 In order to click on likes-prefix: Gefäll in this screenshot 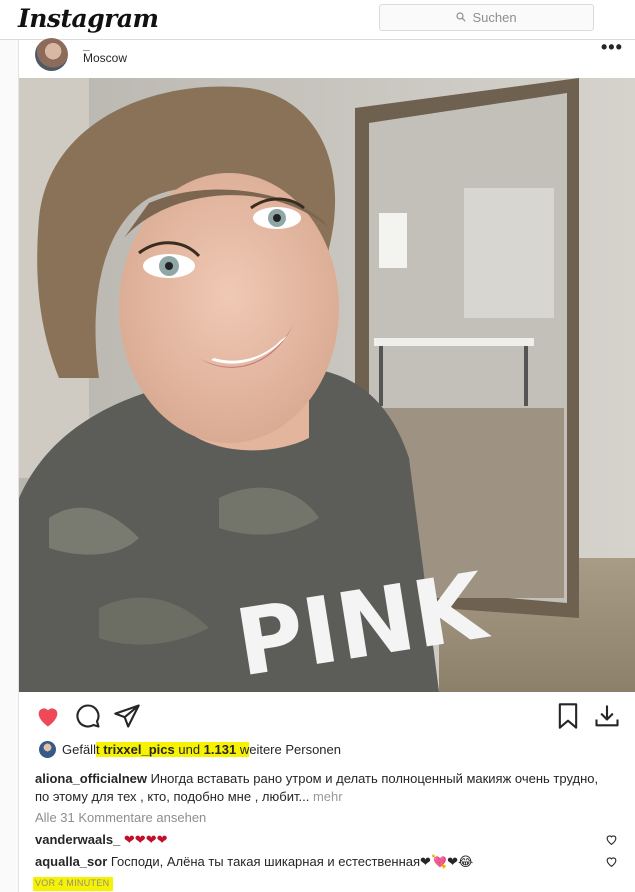, I will do `click(79, 749)`.